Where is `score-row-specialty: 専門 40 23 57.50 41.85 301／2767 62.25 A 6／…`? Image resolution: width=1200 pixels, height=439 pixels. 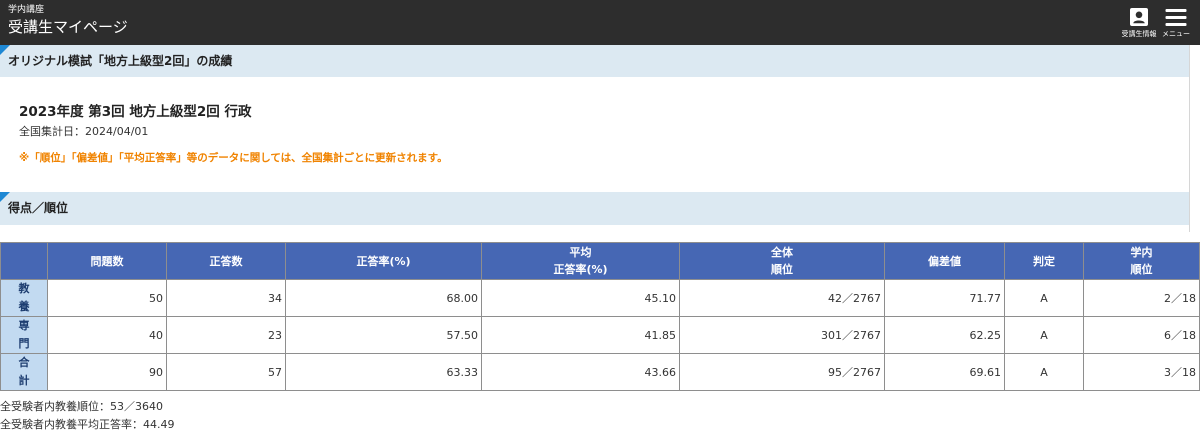 score-row-specialty: 専門 40 23 57.50 41.85 301／2767 62.25 A 6／… is located at coordinates (600, 335).